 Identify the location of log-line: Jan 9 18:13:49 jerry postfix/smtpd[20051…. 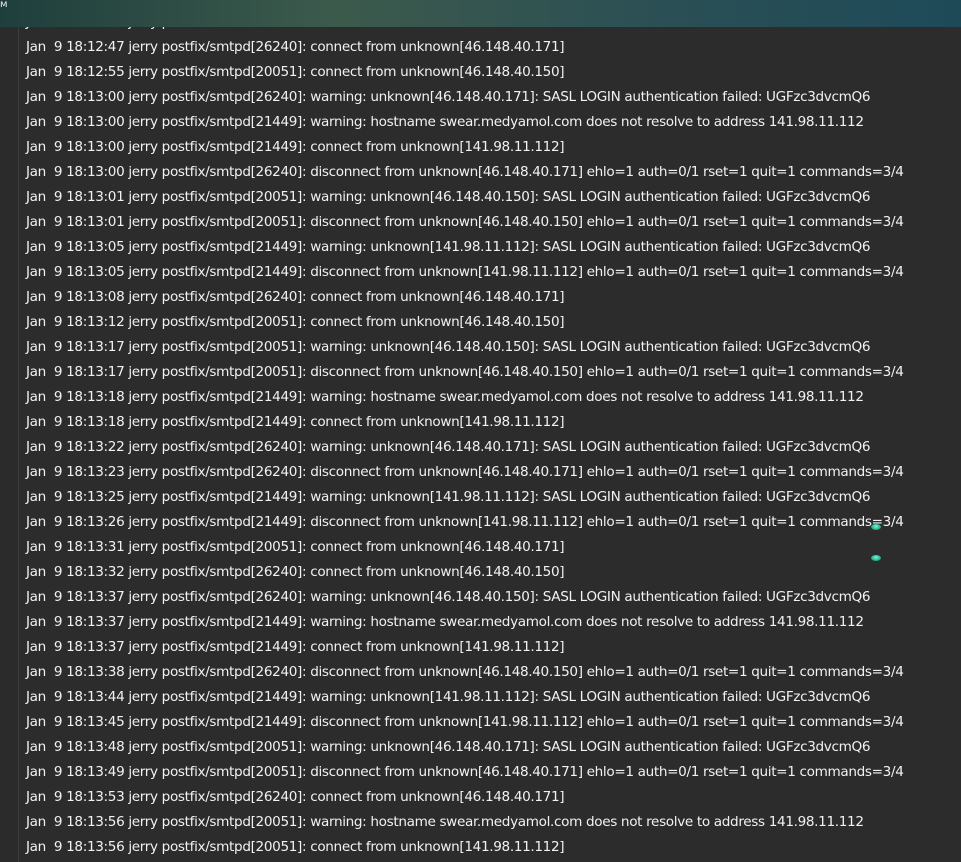
(465, 772).